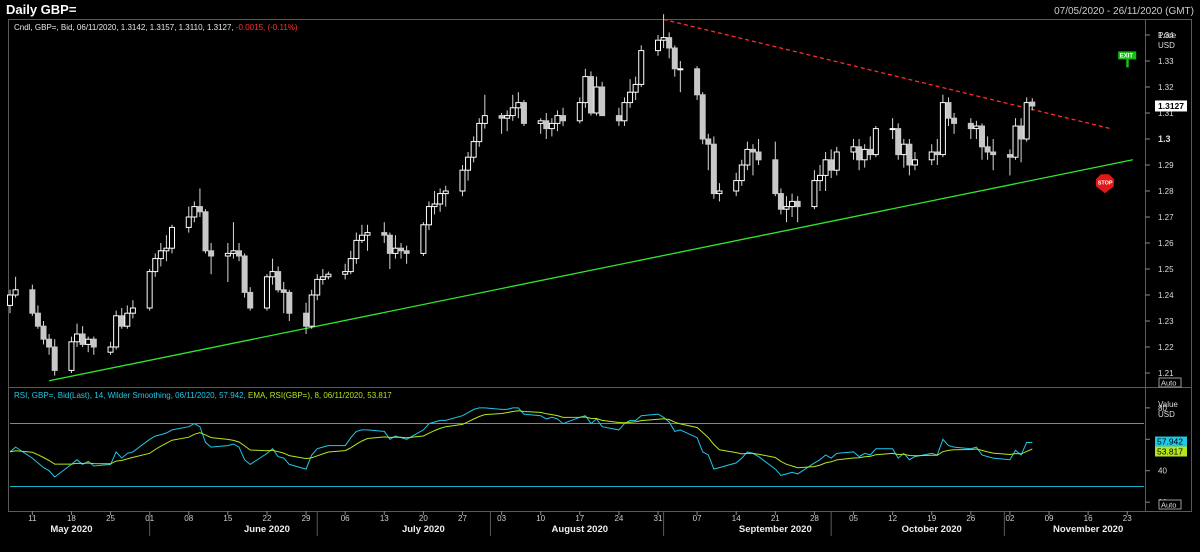 The width and height of the screenshot is (1200, 552). Describe the element at coordinates (932, 529) in the screenshot. I see `month-label: October 2020` at that location.